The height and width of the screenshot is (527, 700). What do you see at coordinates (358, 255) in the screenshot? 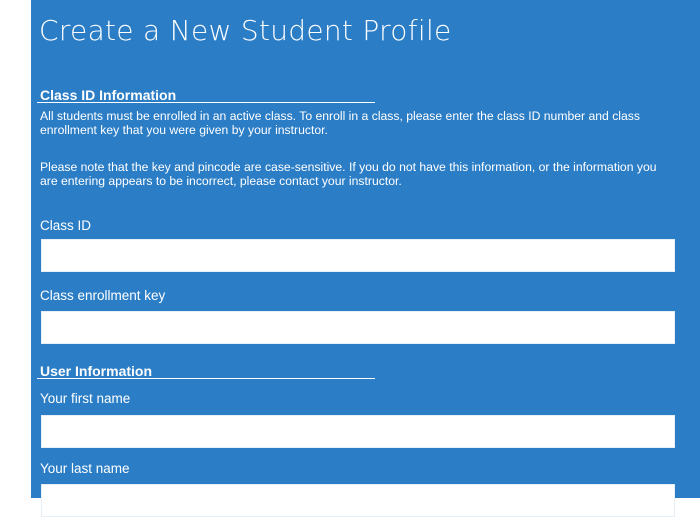
I see `class-id-input` at bounding box center [358, 255].